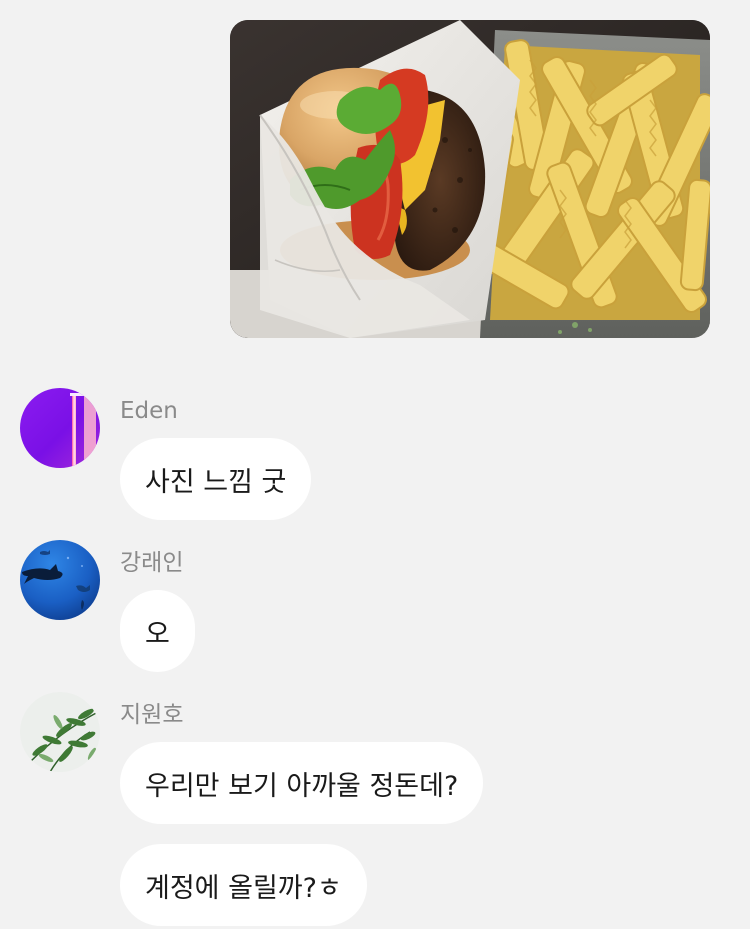  I want to click on green-leaves-avatar, so click(60, 732).